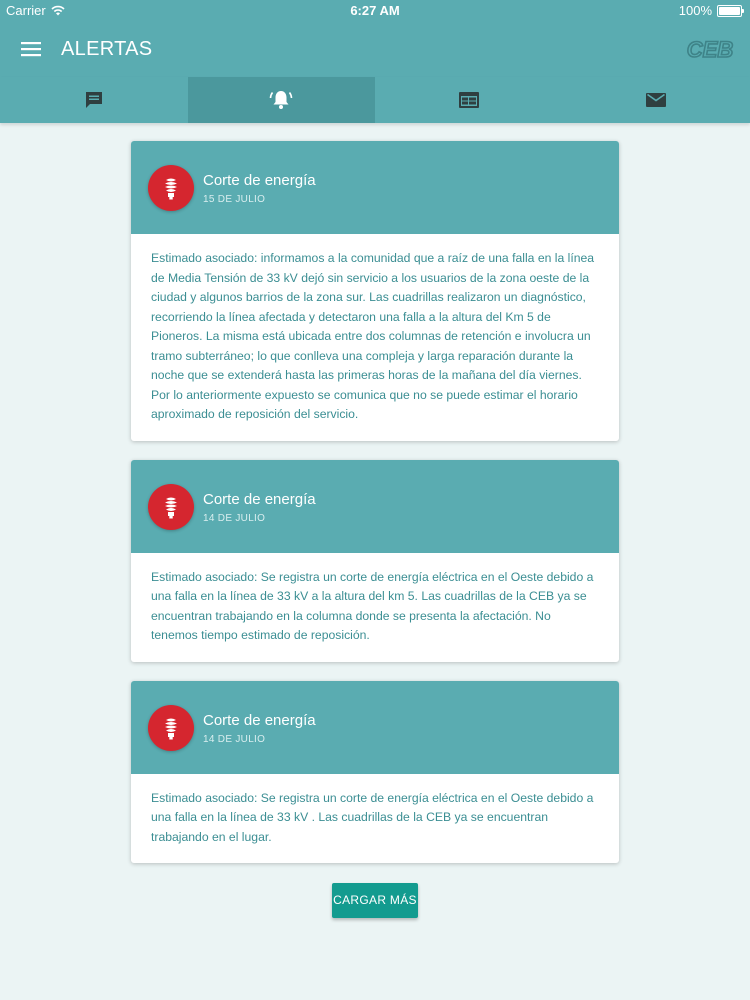 Image resolution: width=750 pixels, height=1000 pixels. I want to click on tab-mail, so click(656, 100).